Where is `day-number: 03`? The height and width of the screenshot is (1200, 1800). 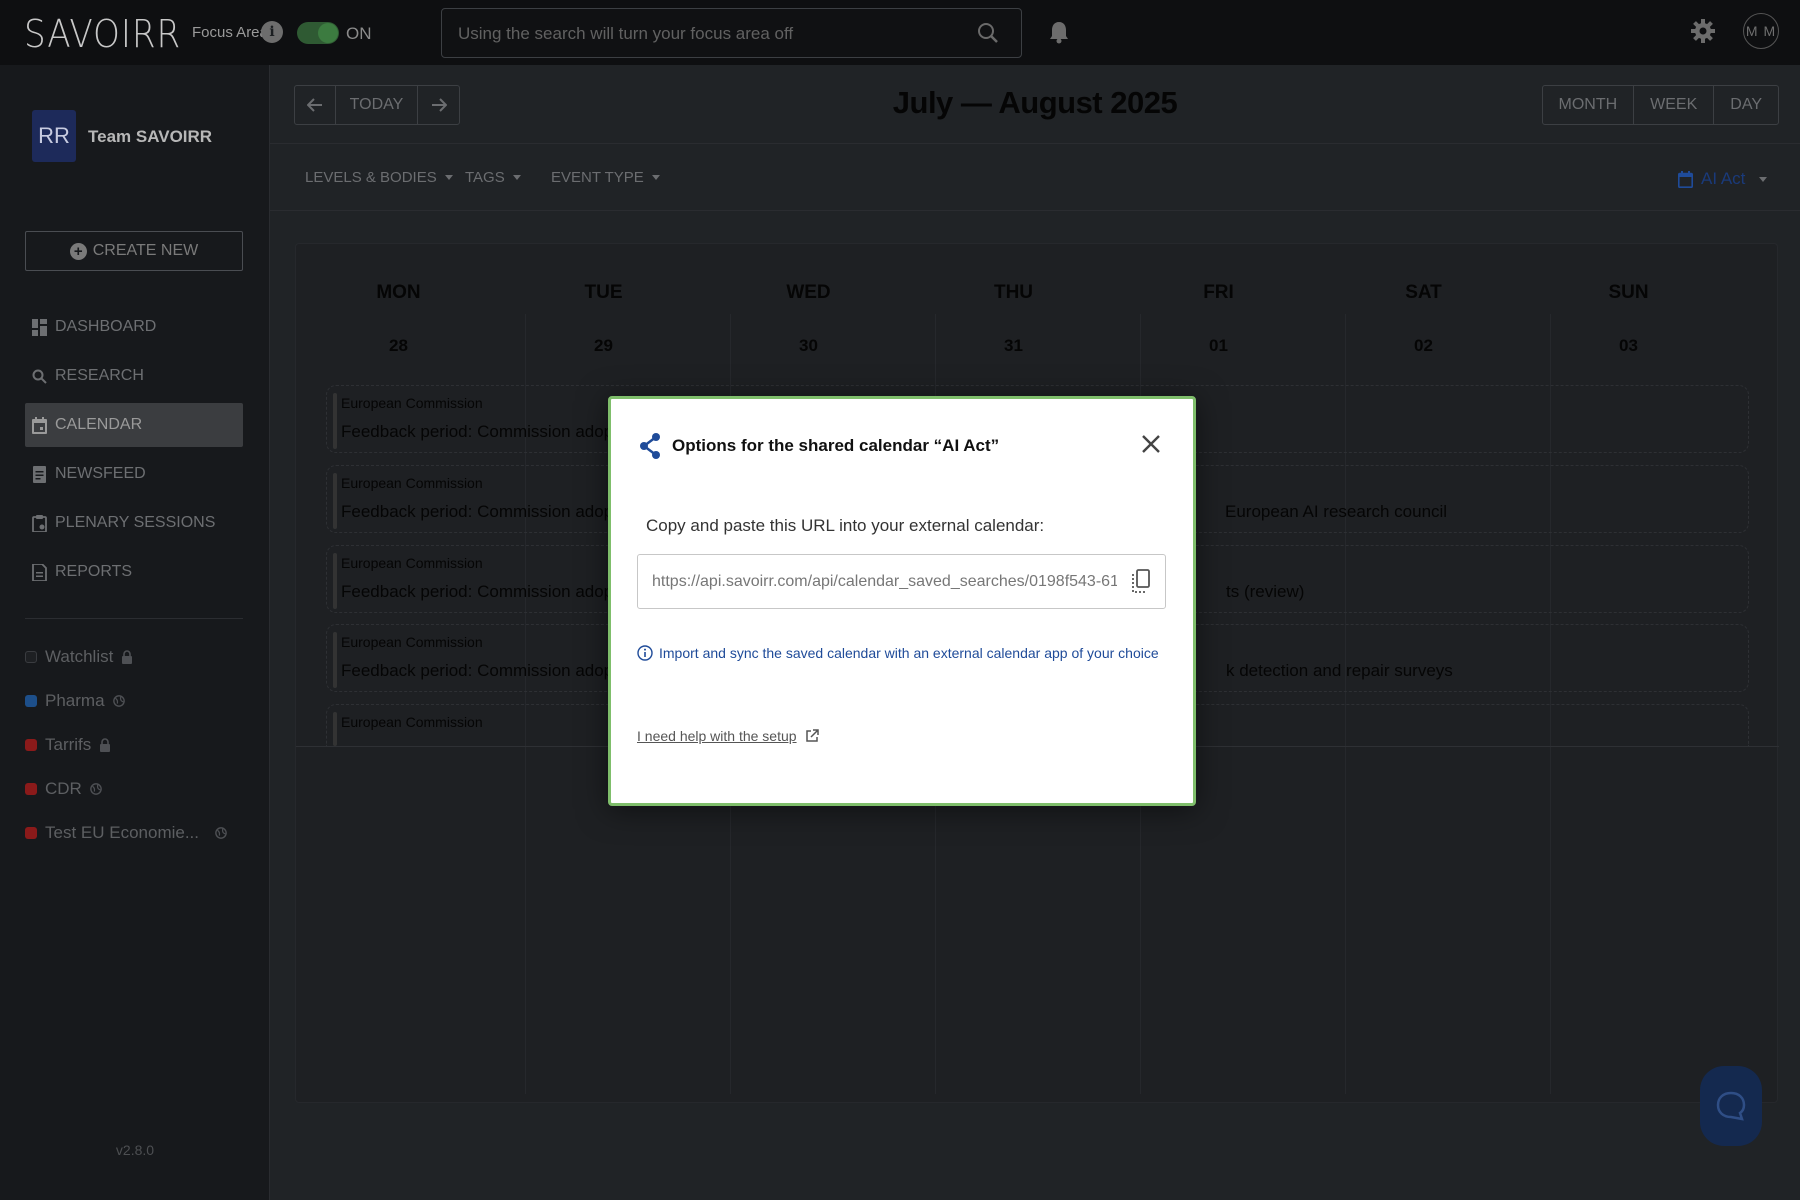
day-number: 03 is located at coordinates (1628, 346).